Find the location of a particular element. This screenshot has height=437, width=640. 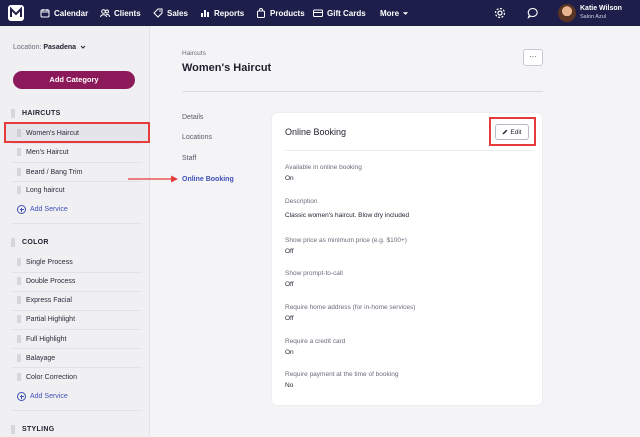

user-avatar is located at coordinates (567, 13).